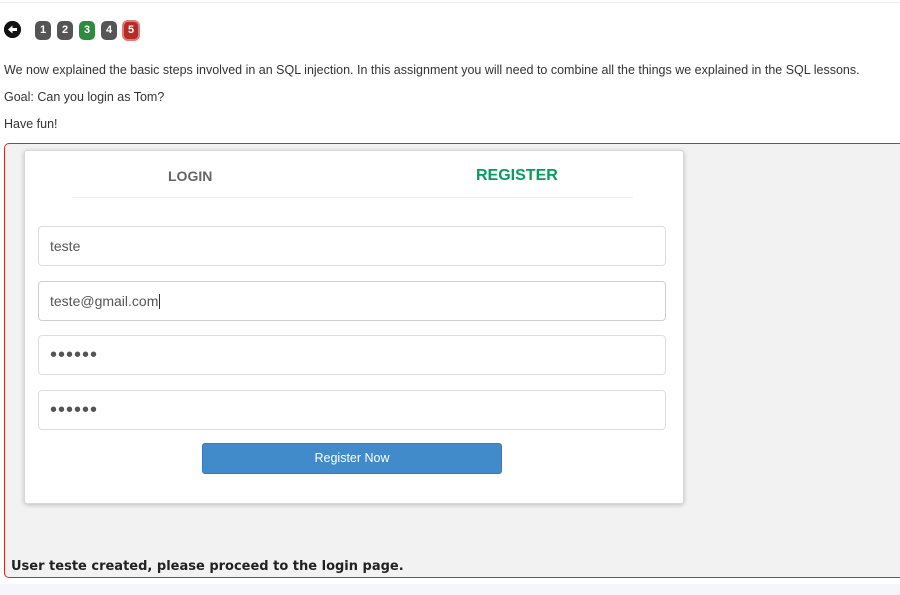  I want to click on tab-login: LOGIN, so click(190, 176).